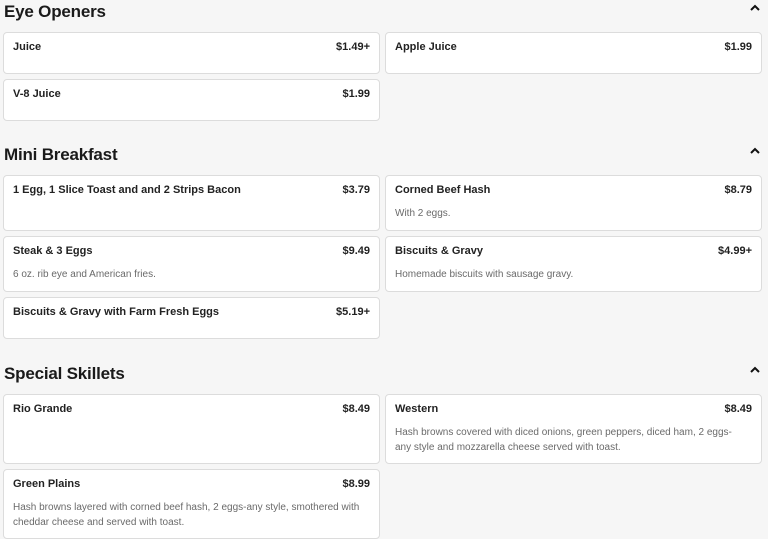  Describe the element at coordinates (55, 11) in the screenshot. I see `section-title: Eye Openers` at that location.